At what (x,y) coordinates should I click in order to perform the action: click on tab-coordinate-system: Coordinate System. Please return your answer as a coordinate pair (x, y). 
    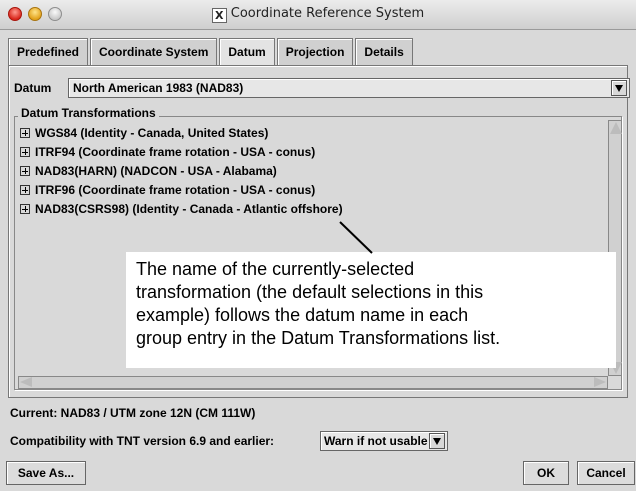
    Looking at the image, I should click on (154, 52).